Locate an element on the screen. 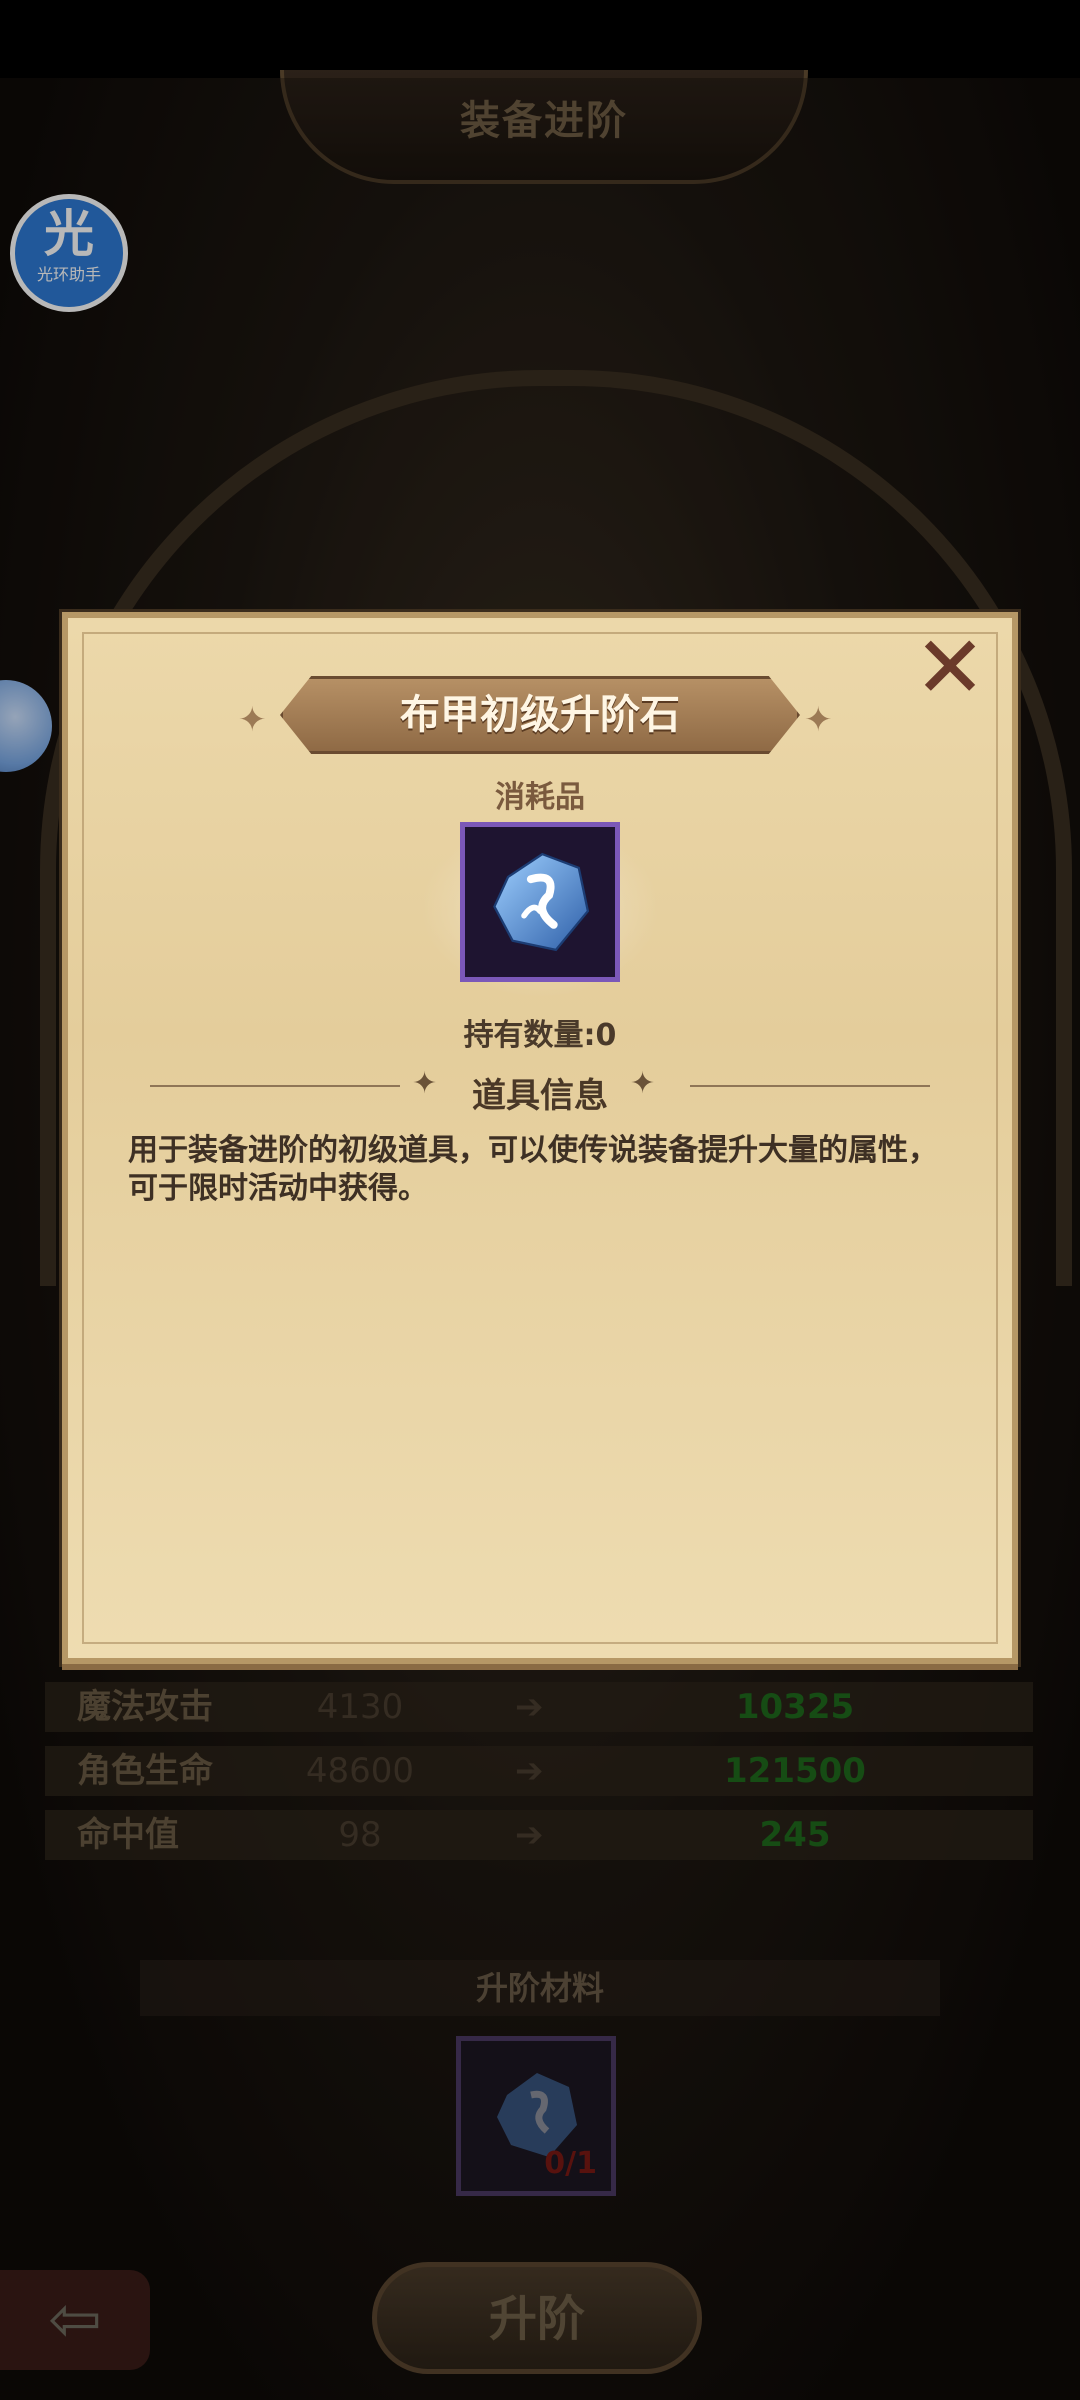  dialog-title: 布甲初级升阶石 is located at coordinates (540, 715).